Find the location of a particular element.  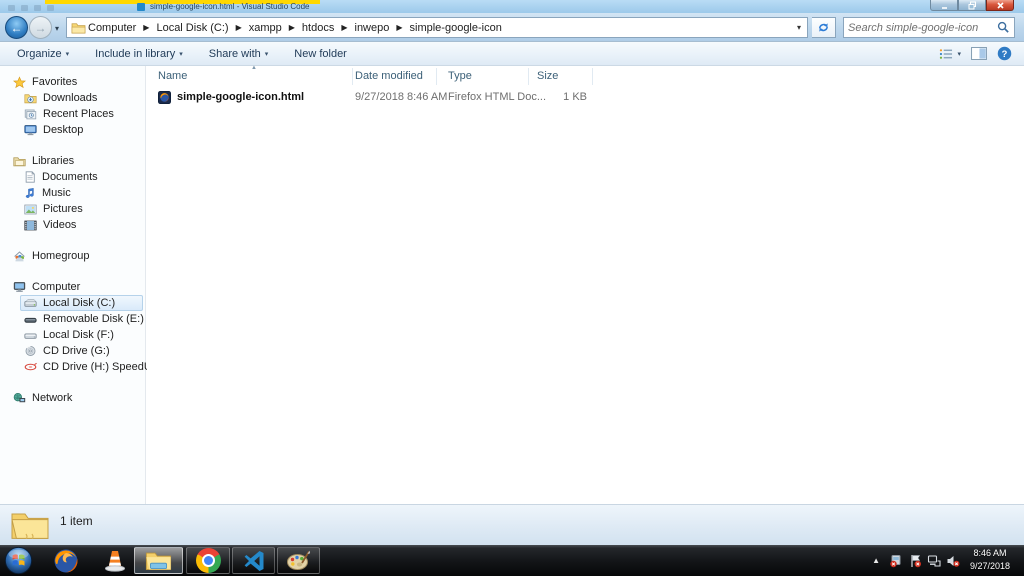

picture-icon is located at coordinates (30, 209).